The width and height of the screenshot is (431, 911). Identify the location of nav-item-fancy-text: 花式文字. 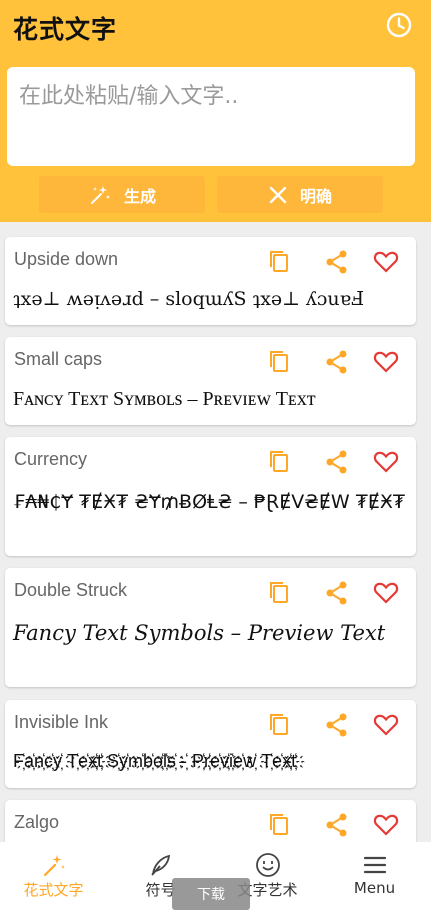
(53, 876).